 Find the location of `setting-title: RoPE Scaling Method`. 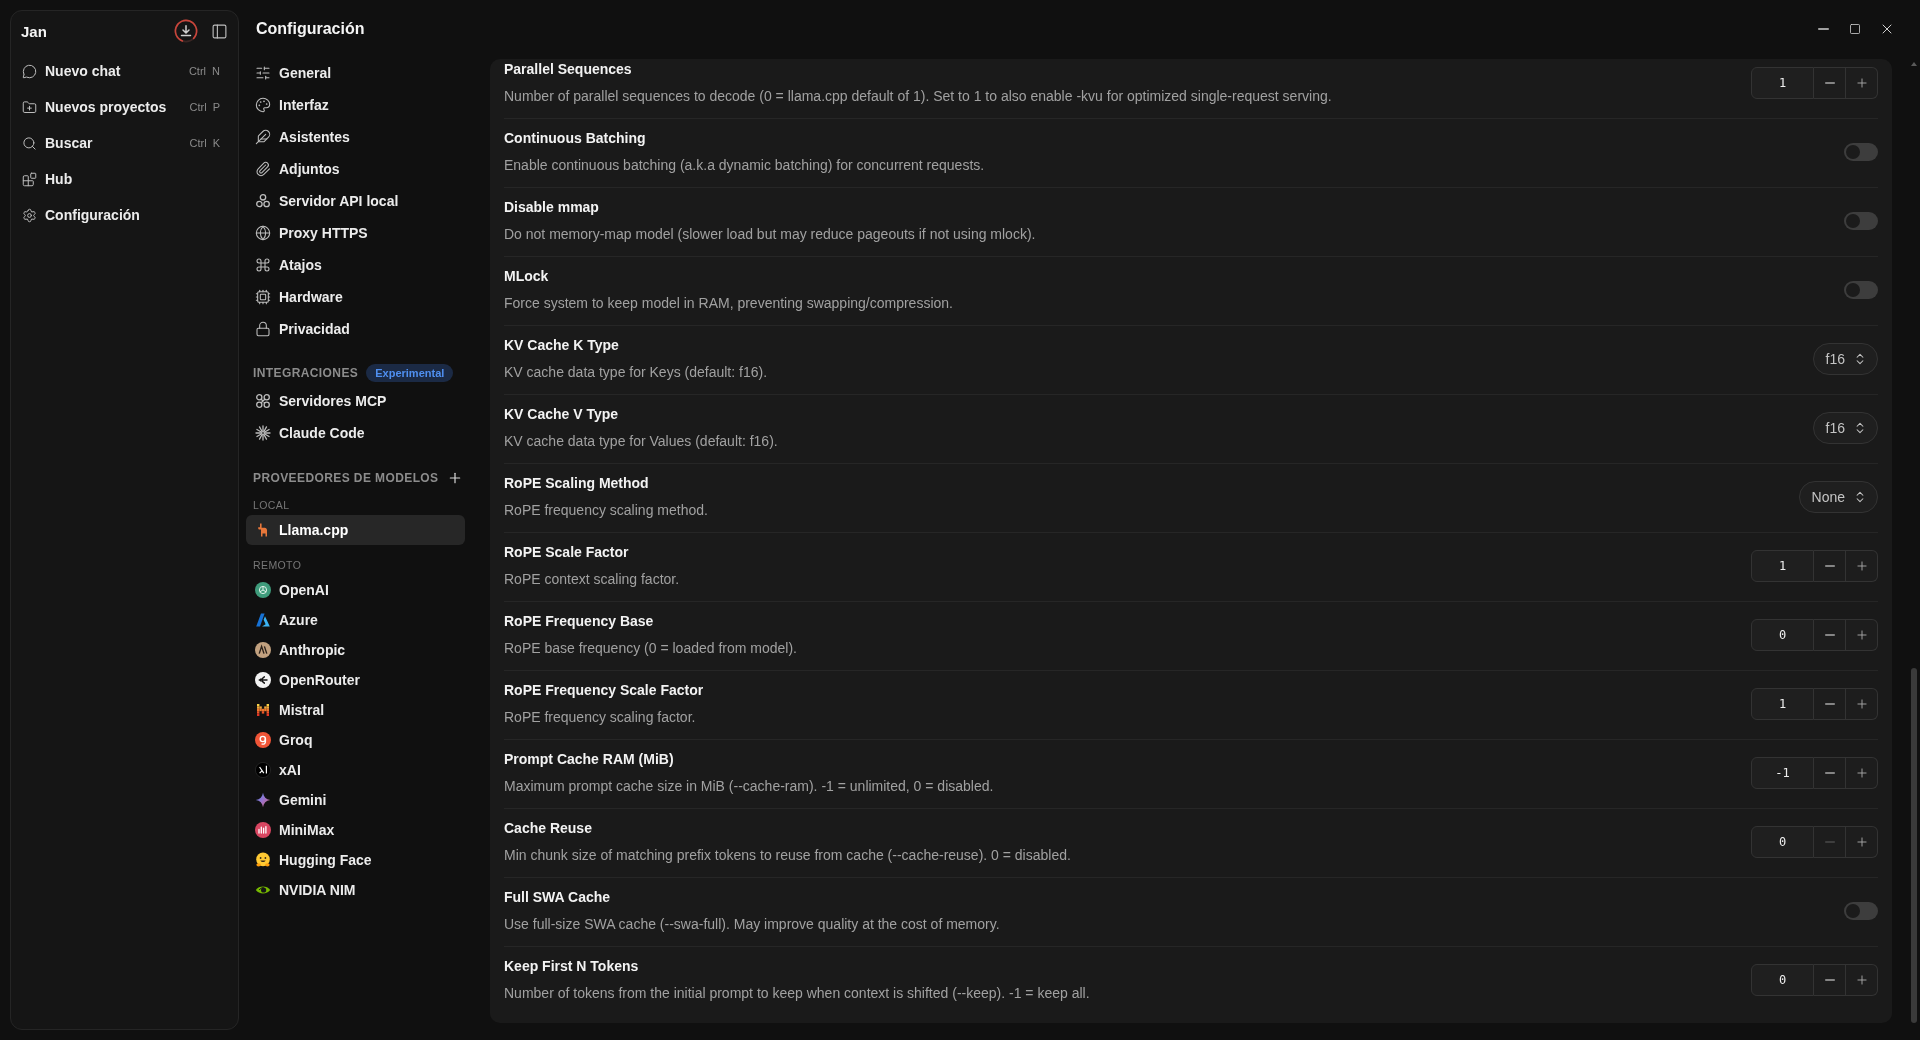

setting-title: RoPE Scaling Method is located at coordinates (577, 483).